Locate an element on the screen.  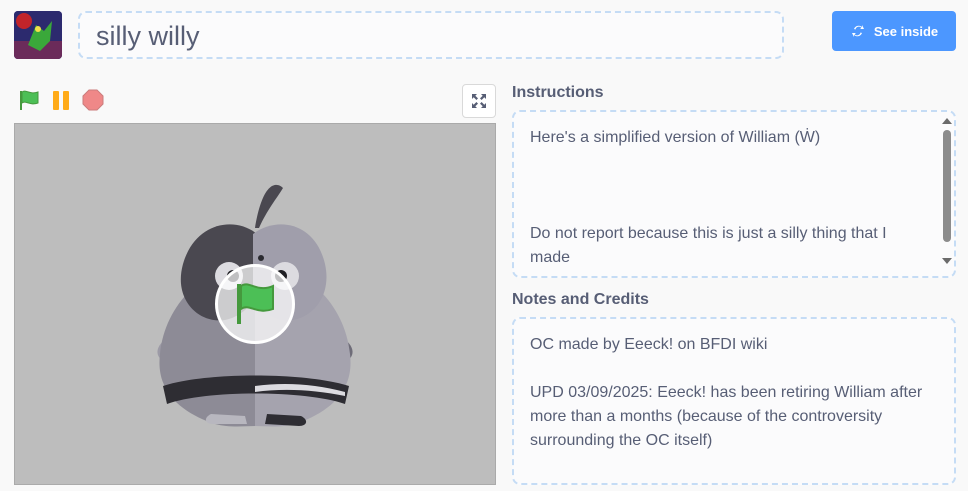
see-inside-label: See inside is located at coordinates (906, 31).